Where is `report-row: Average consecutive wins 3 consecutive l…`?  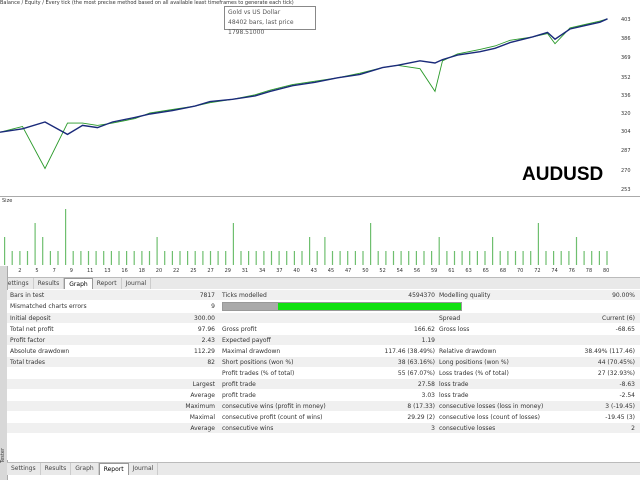
report-row: Average consecutive wins 3 consecutive l… is located at coordinates (323, 428).